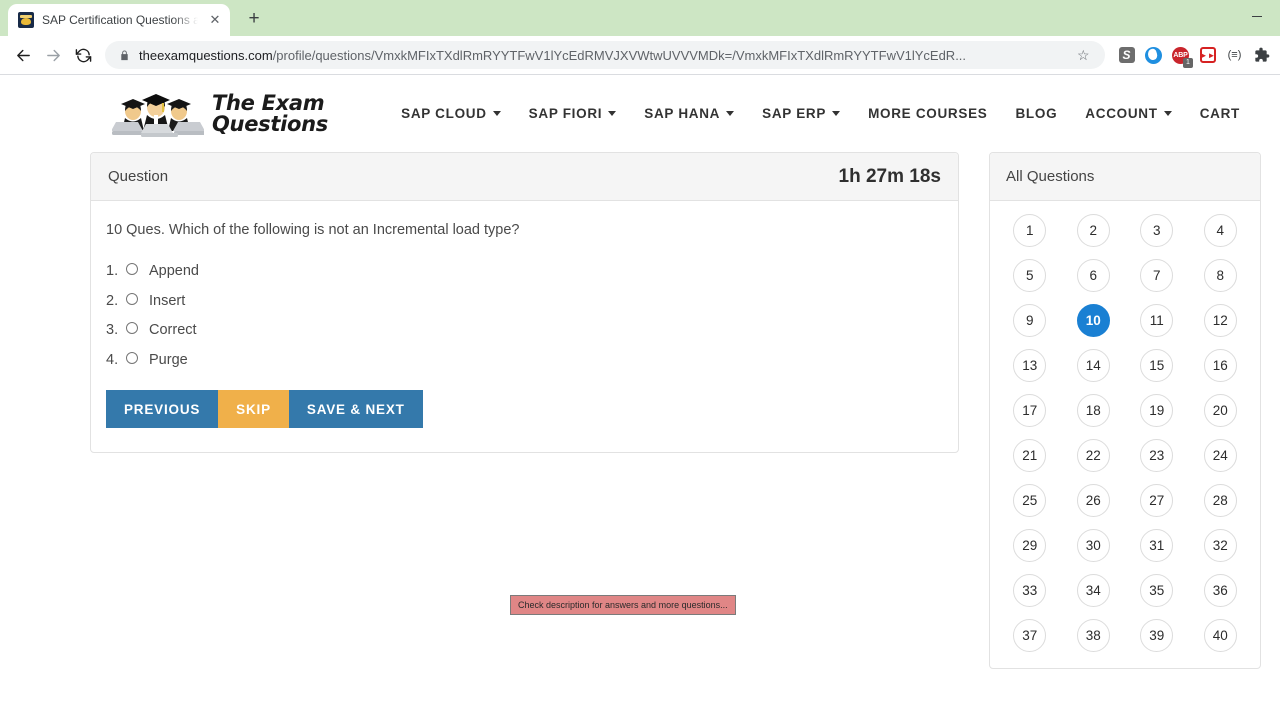 This screenshot has height=720, width=1280. What do you see at coordinates (1157, 275) in the screenshot?
I see `question-number-7: 7` at bounding box center [1157, 275].